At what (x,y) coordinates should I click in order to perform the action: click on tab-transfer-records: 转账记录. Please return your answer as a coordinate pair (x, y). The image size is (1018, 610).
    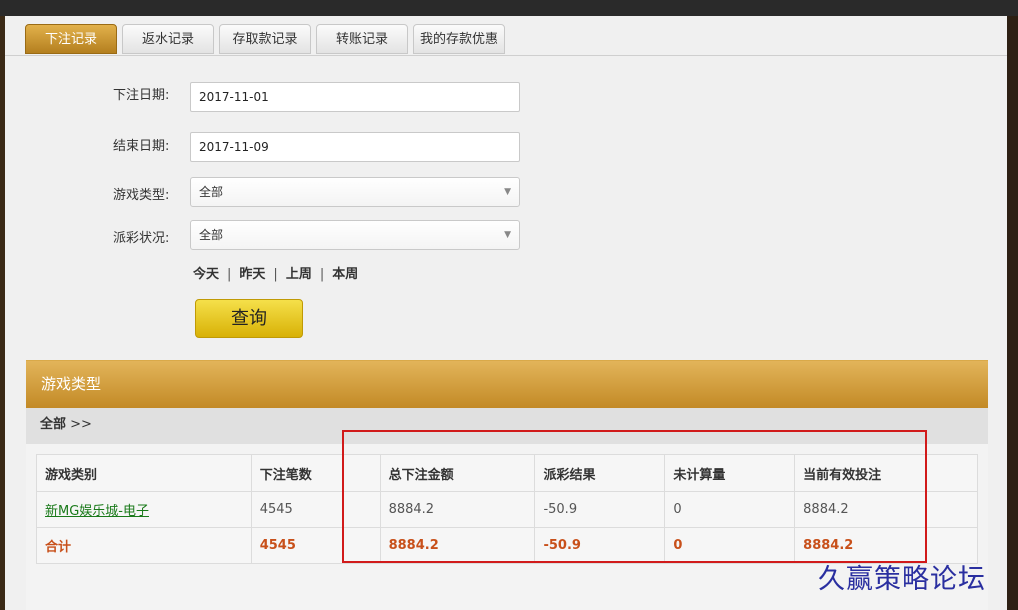
    Looking at the image, I should click on (362, 39).